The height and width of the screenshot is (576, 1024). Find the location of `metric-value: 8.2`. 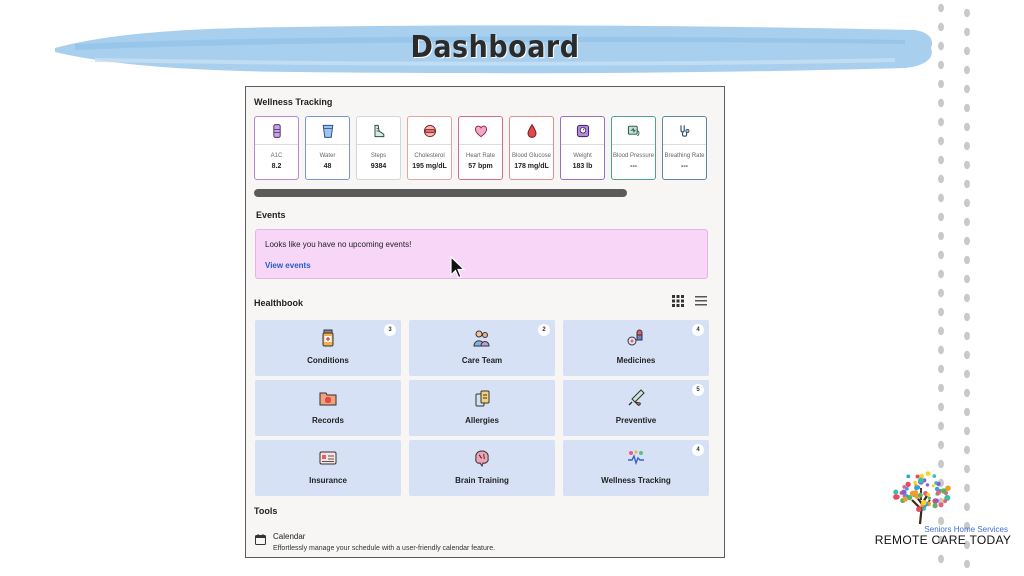

metric-value: 8.2 is located at coordinates (276, 166).